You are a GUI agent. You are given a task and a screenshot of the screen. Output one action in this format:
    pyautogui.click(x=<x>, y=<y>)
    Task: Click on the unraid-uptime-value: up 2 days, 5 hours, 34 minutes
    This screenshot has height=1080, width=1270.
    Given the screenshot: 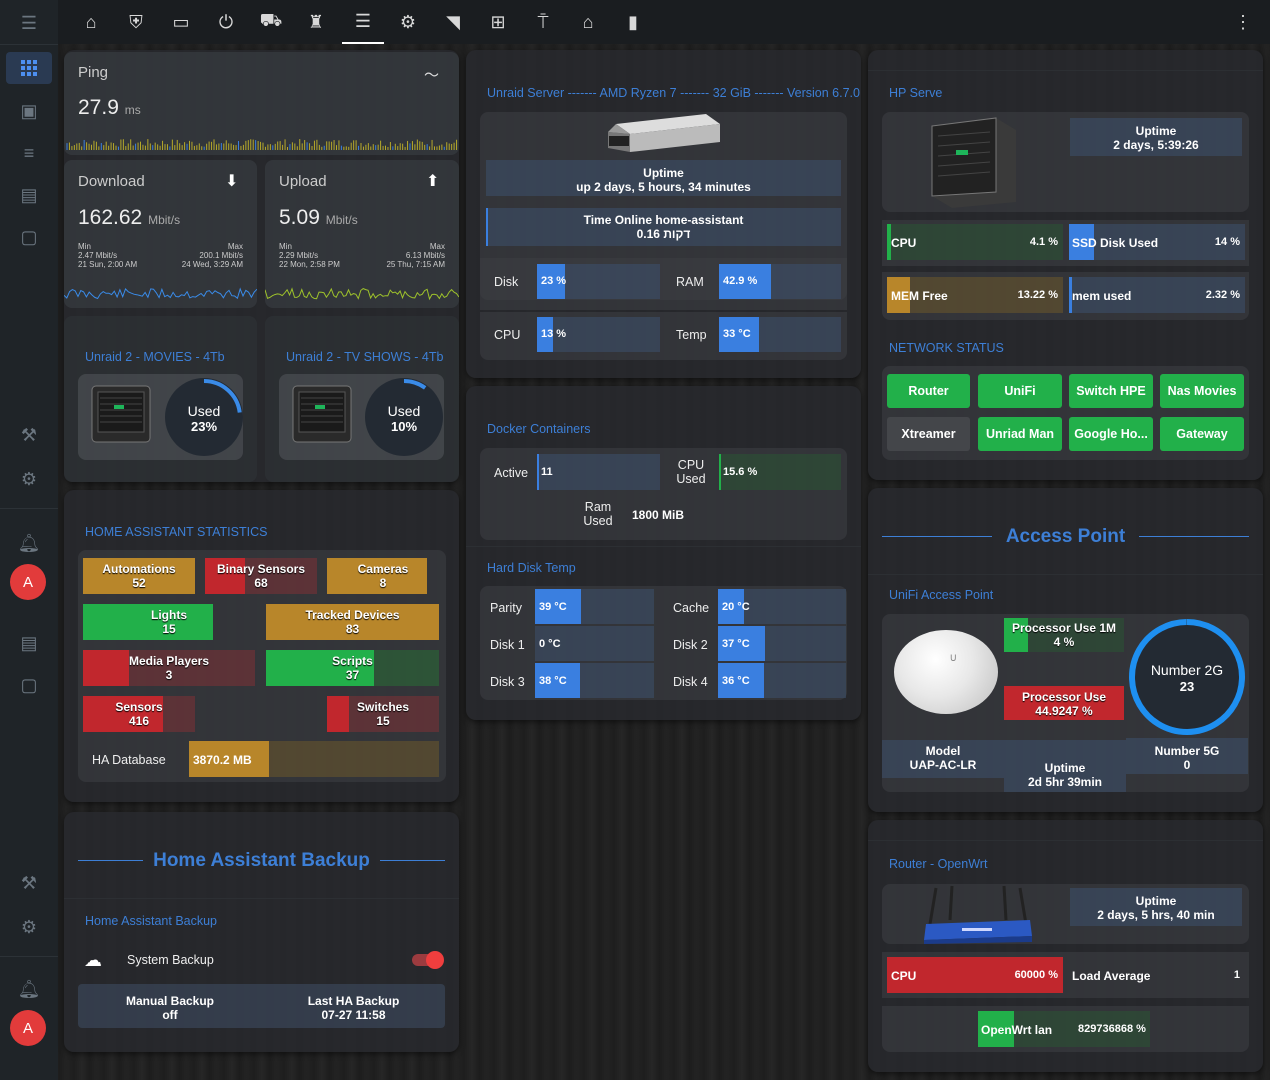 What is the action you would take?
    pyautogui.click(x=663, y=187)
    